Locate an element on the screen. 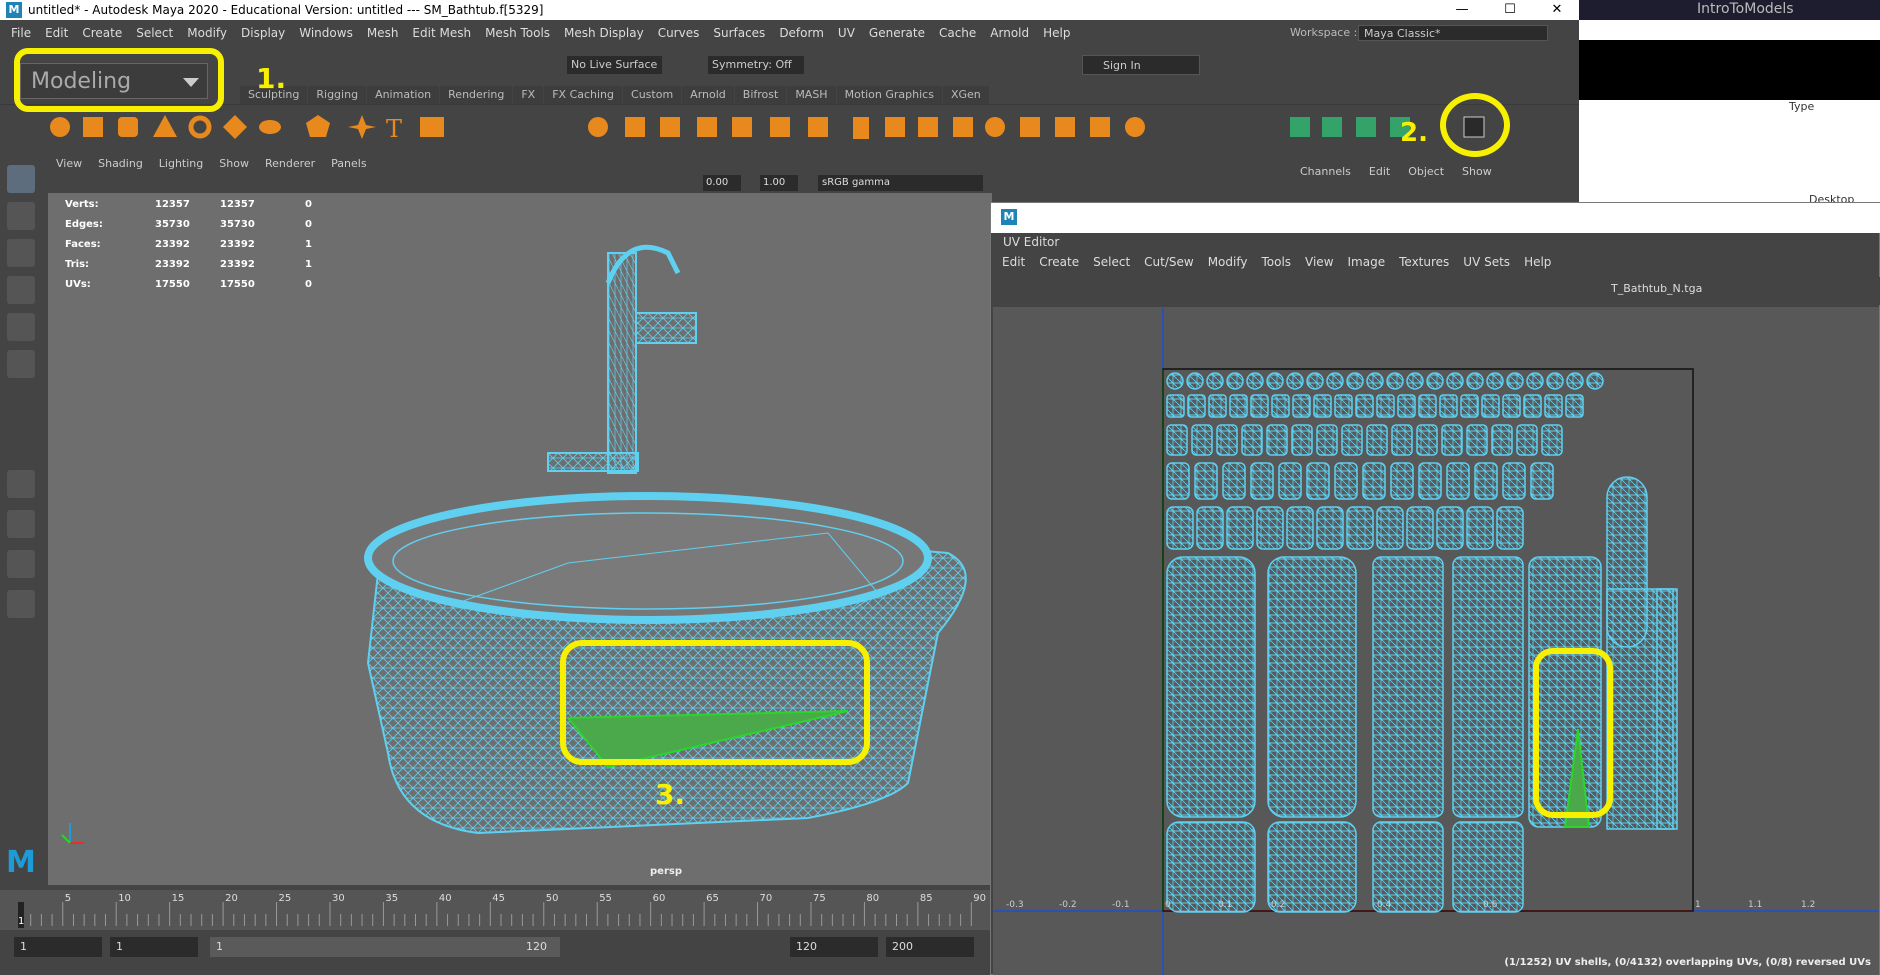 Image resolution: width=1880 pixels, height=975 pixels. uv-menu-help: Help is located at coordinates (1537, 262).